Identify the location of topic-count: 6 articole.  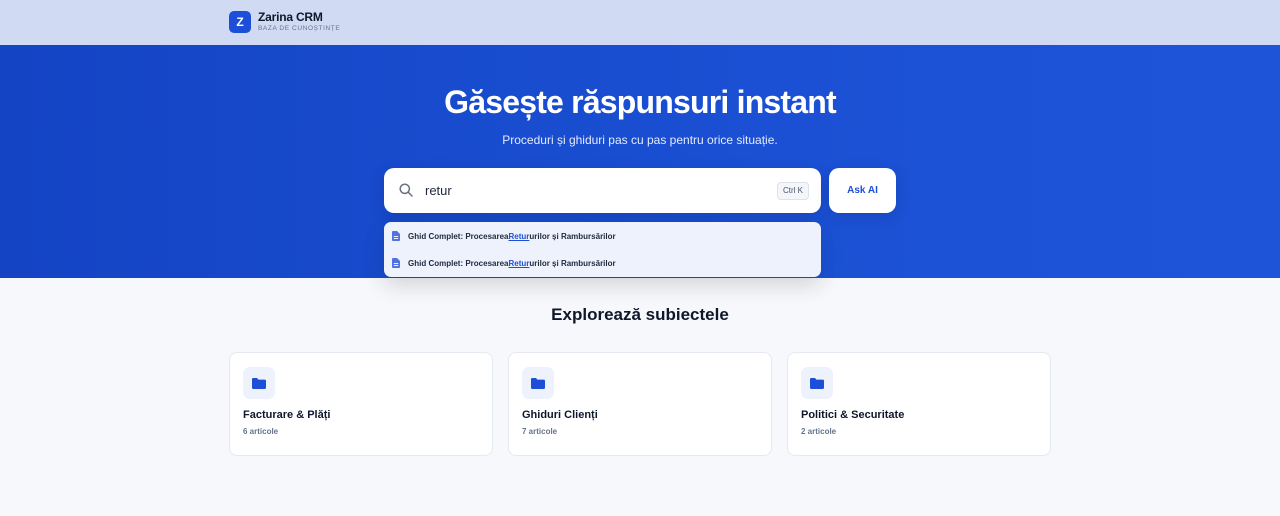
(261, 431).